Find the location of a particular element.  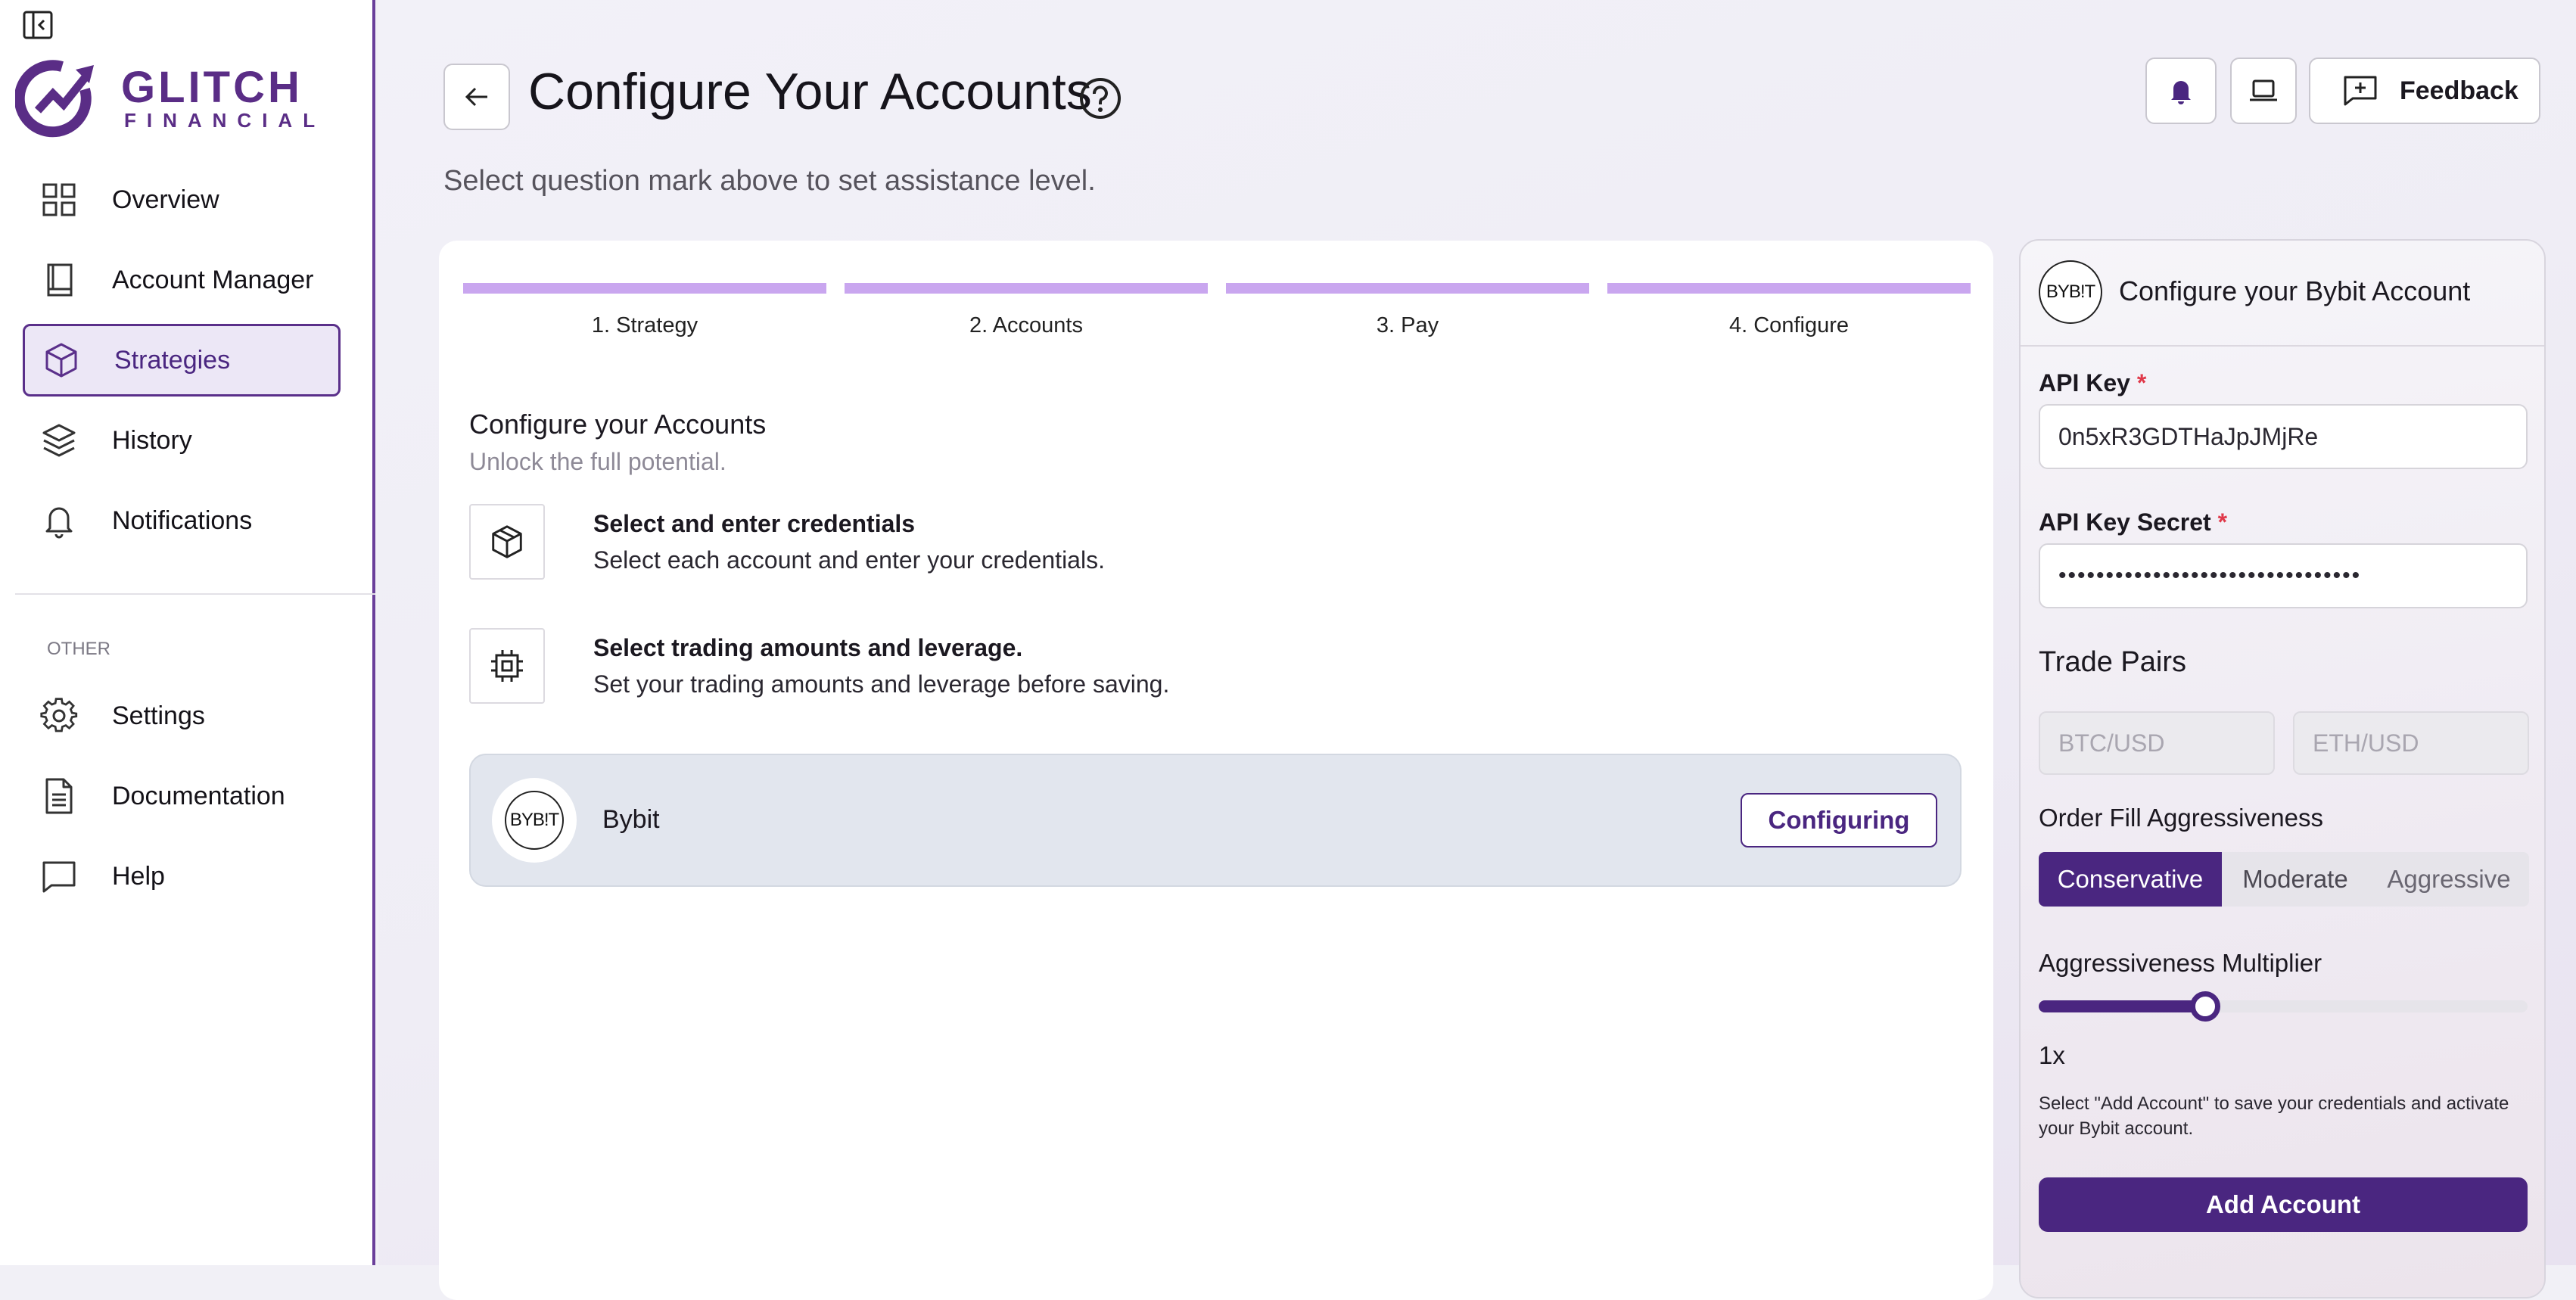

brand-name: GLITCH is located at coordinates (212, 87).